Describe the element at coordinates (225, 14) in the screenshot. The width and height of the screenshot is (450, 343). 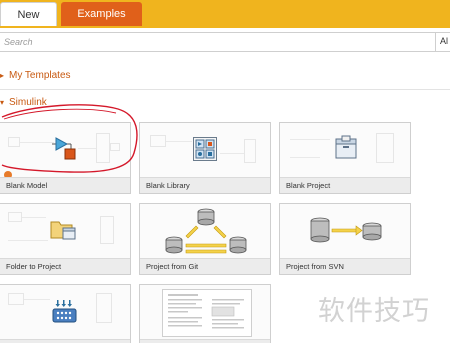
I see `tab-bar: New Examples` at that location.